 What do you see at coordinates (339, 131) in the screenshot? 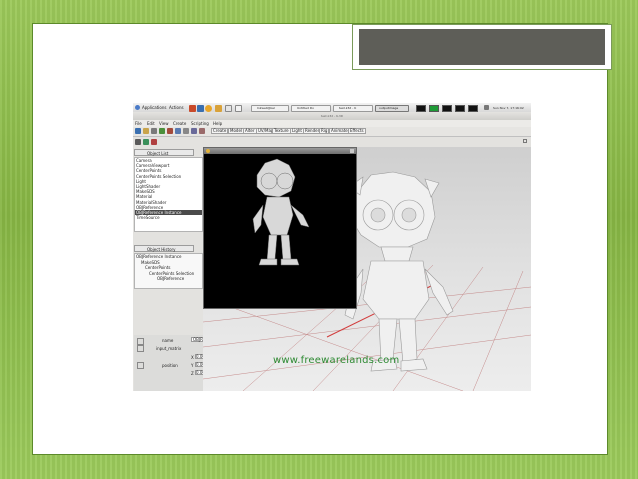
I see `tab-animate: Animate` at bounding box center [339, 131].